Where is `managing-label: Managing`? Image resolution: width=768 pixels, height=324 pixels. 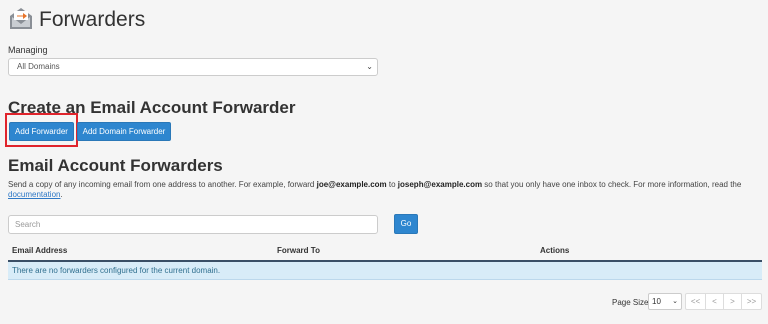
managing-label: Managing is located at coordinates (28, 50).